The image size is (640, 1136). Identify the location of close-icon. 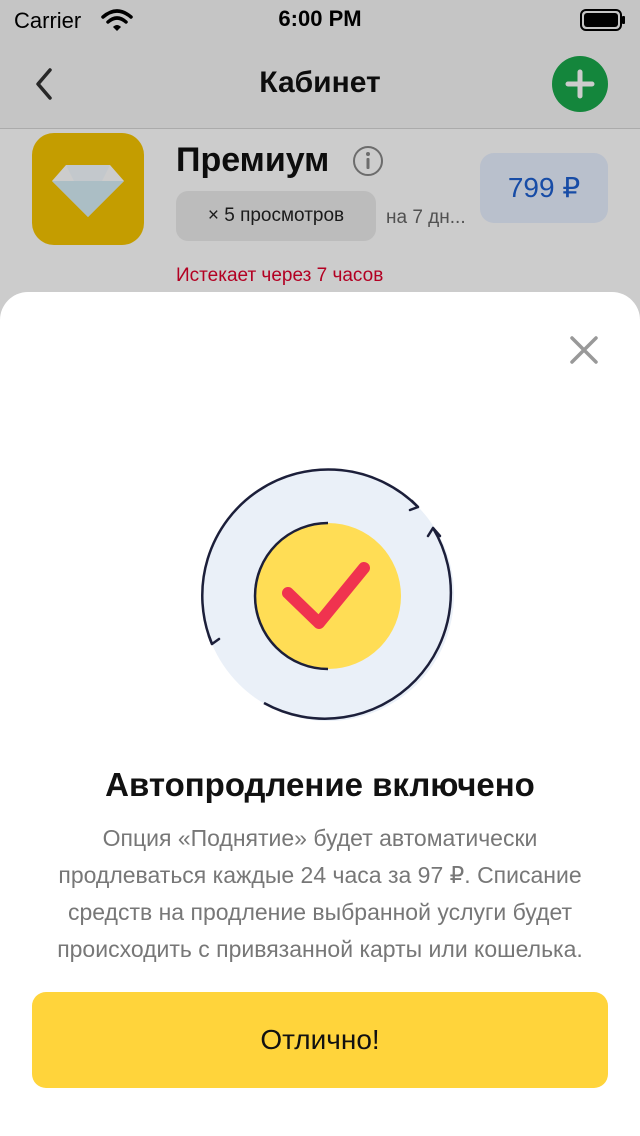
(584, 350).